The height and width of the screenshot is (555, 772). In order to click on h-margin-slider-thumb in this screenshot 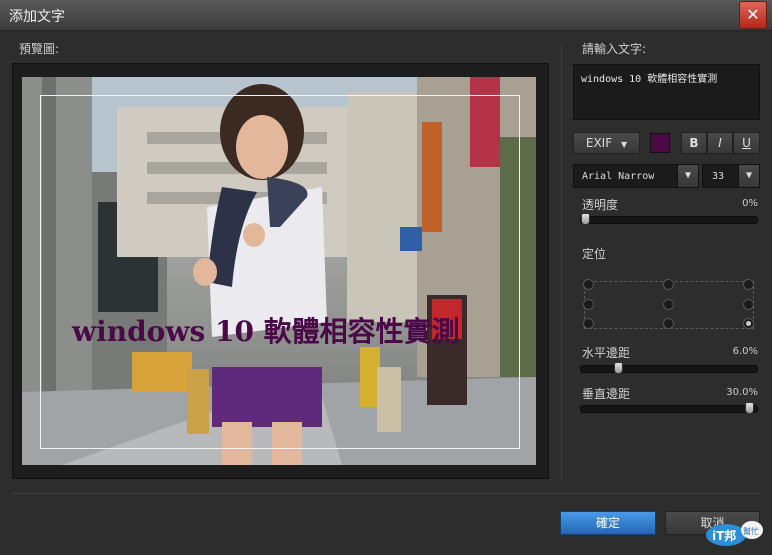, I will do `click(618, 368)`.